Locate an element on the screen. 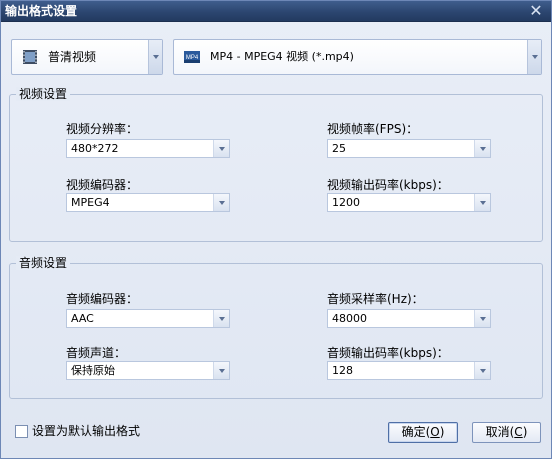 The height and width of the screenshot is (459, 552). cancel-button: 取消(C) is located at coordinates (506, 432).